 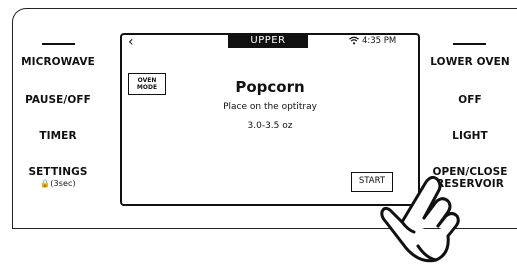 What do you see at coordinates (270, 87) in the screenshot?
I see `recipe-title: Popcorn` at bounding box center [270, 87].